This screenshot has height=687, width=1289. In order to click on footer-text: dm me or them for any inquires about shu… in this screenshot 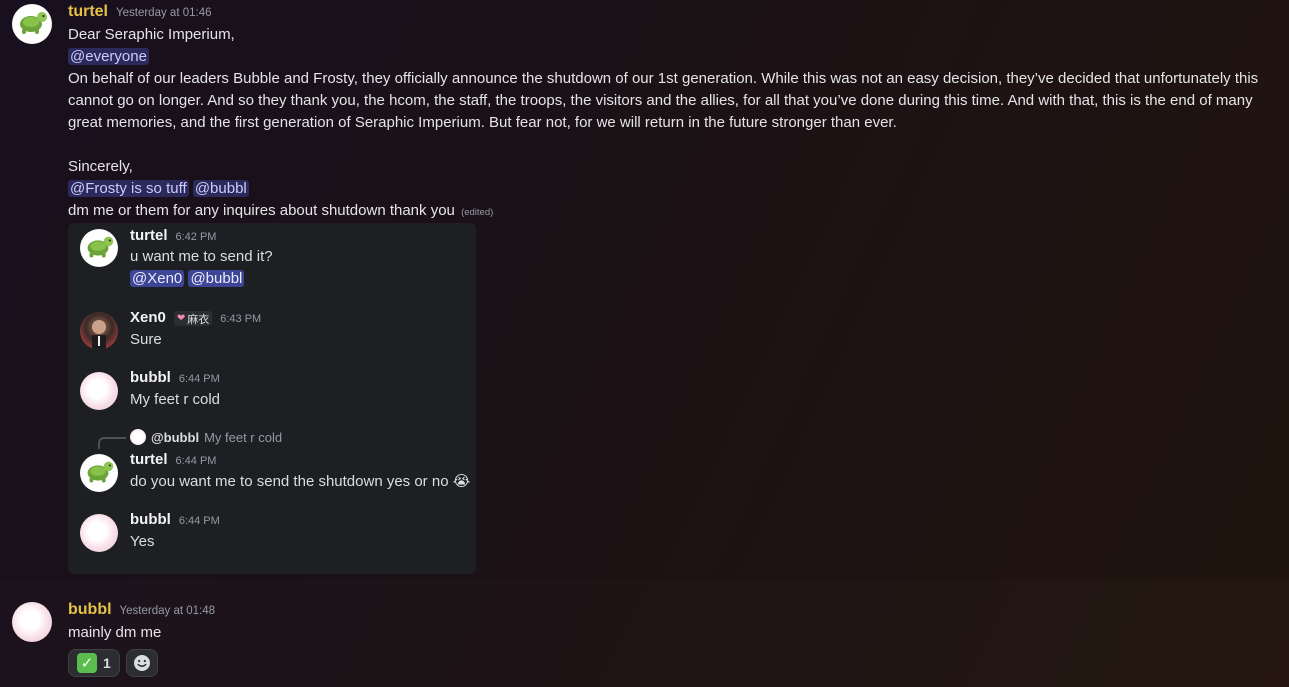, I will do `click(261, 210)`.